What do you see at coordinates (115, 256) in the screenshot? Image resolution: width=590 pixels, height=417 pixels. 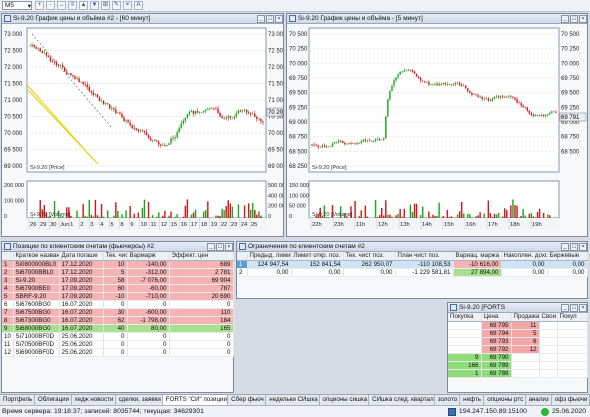 I see `column-header: Тек. чист` at bounding box center [115, 256].